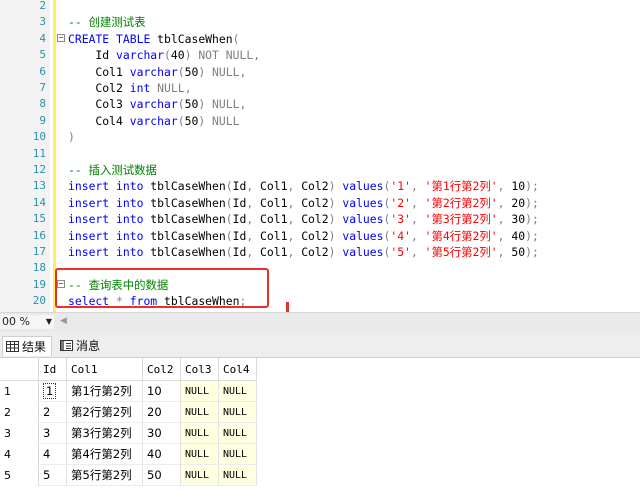 Image resolution: width=640 pixels, height=503 pixels. I want to click on row-number: 4, so click(19, 454).